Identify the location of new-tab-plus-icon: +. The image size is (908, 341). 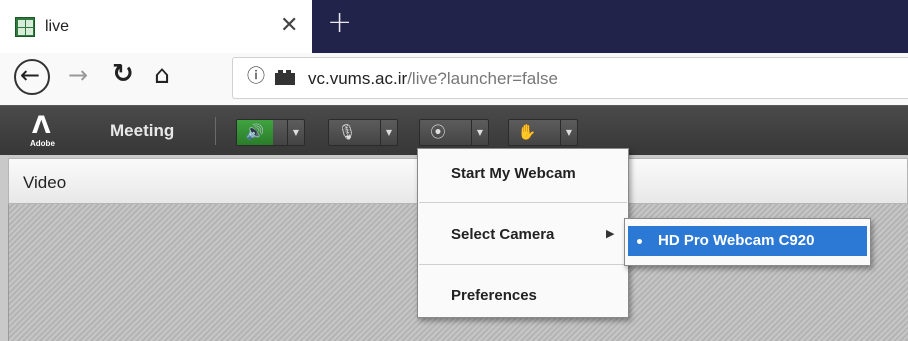
(339, 23).